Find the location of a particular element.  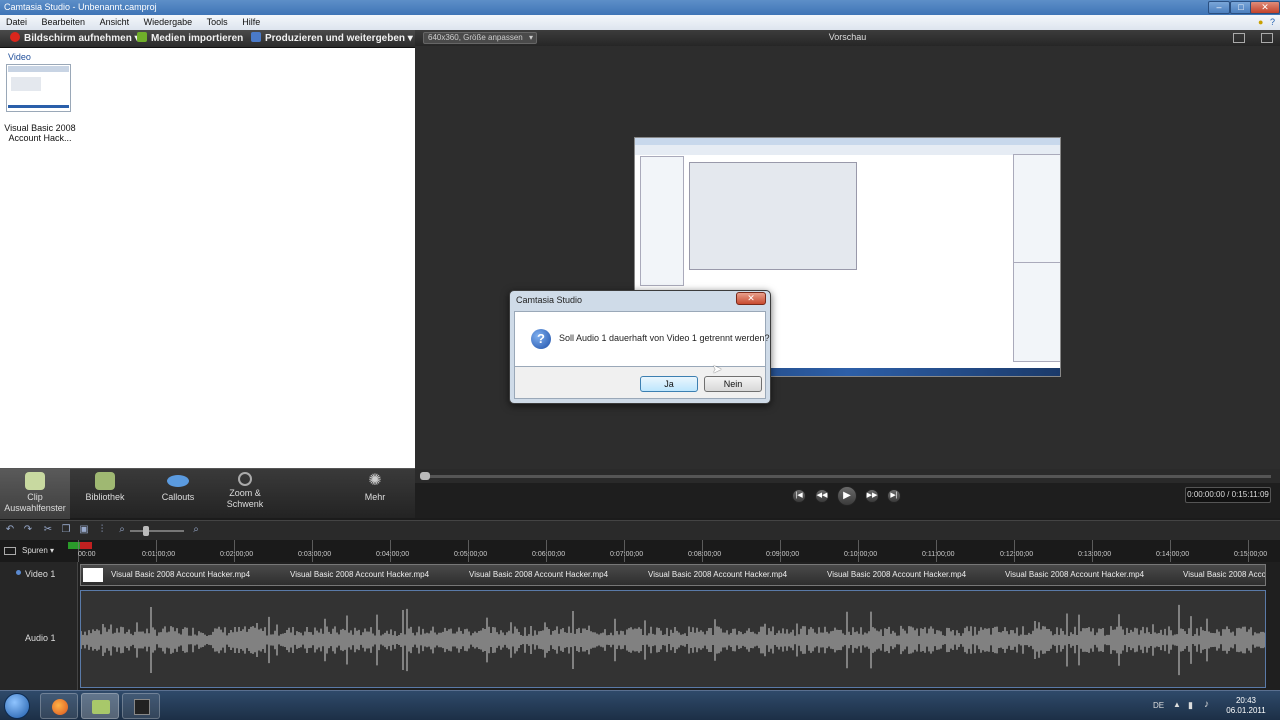

tracks-label: Spuren is located at coordinates (35, 550).